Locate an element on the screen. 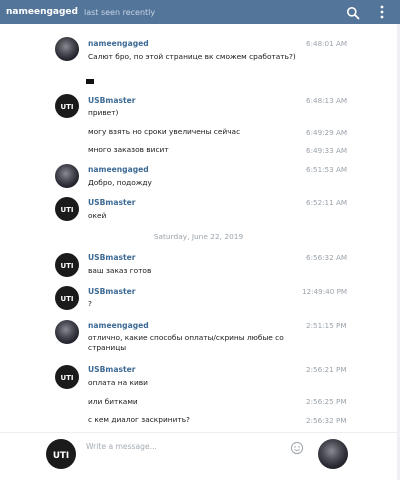 This screenshot has height=480, width=400. attachment-thumbnail is located at coordinates (90, 81).